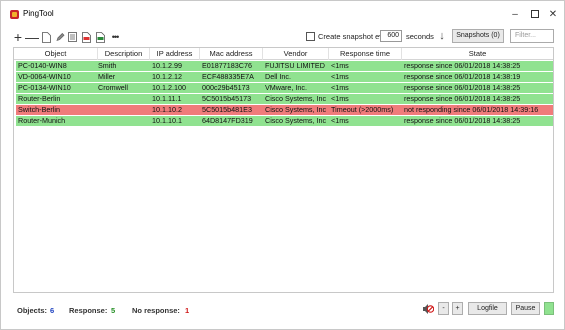  What do you see at coordinates (428, 309) in the screenshot?
I see `sound-muted-icon` at bounding box center [428, 309].